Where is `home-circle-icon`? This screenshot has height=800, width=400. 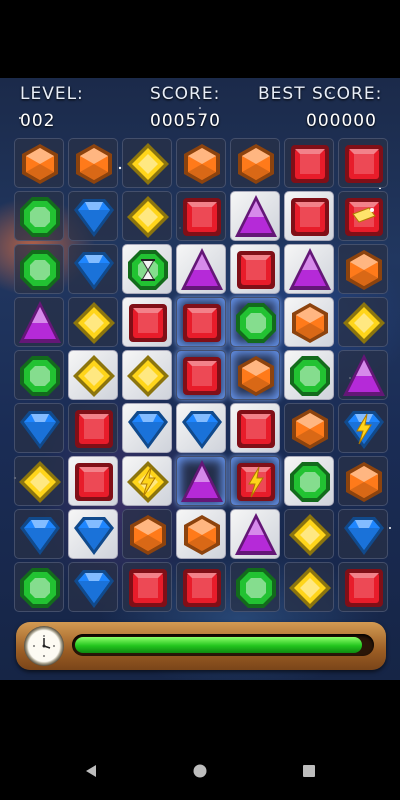
home-circle-icon is located at coordinates (200, 771).